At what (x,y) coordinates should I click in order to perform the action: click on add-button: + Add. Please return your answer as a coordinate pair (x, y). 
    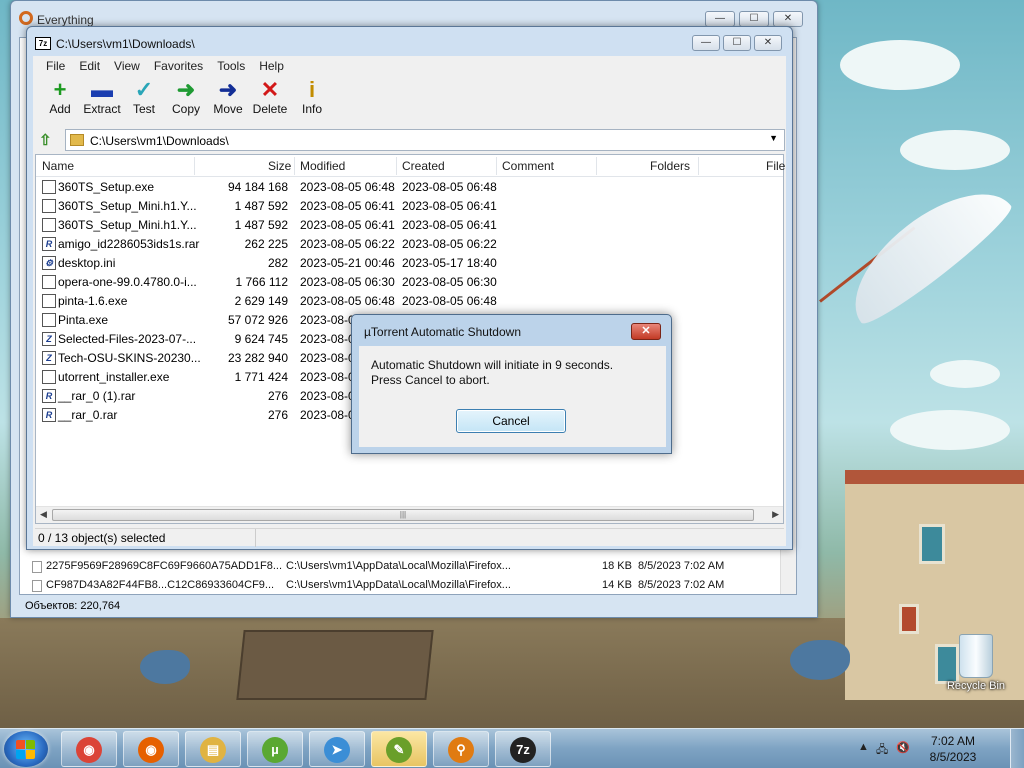
    Looking at the image, I should click on (60, 101).